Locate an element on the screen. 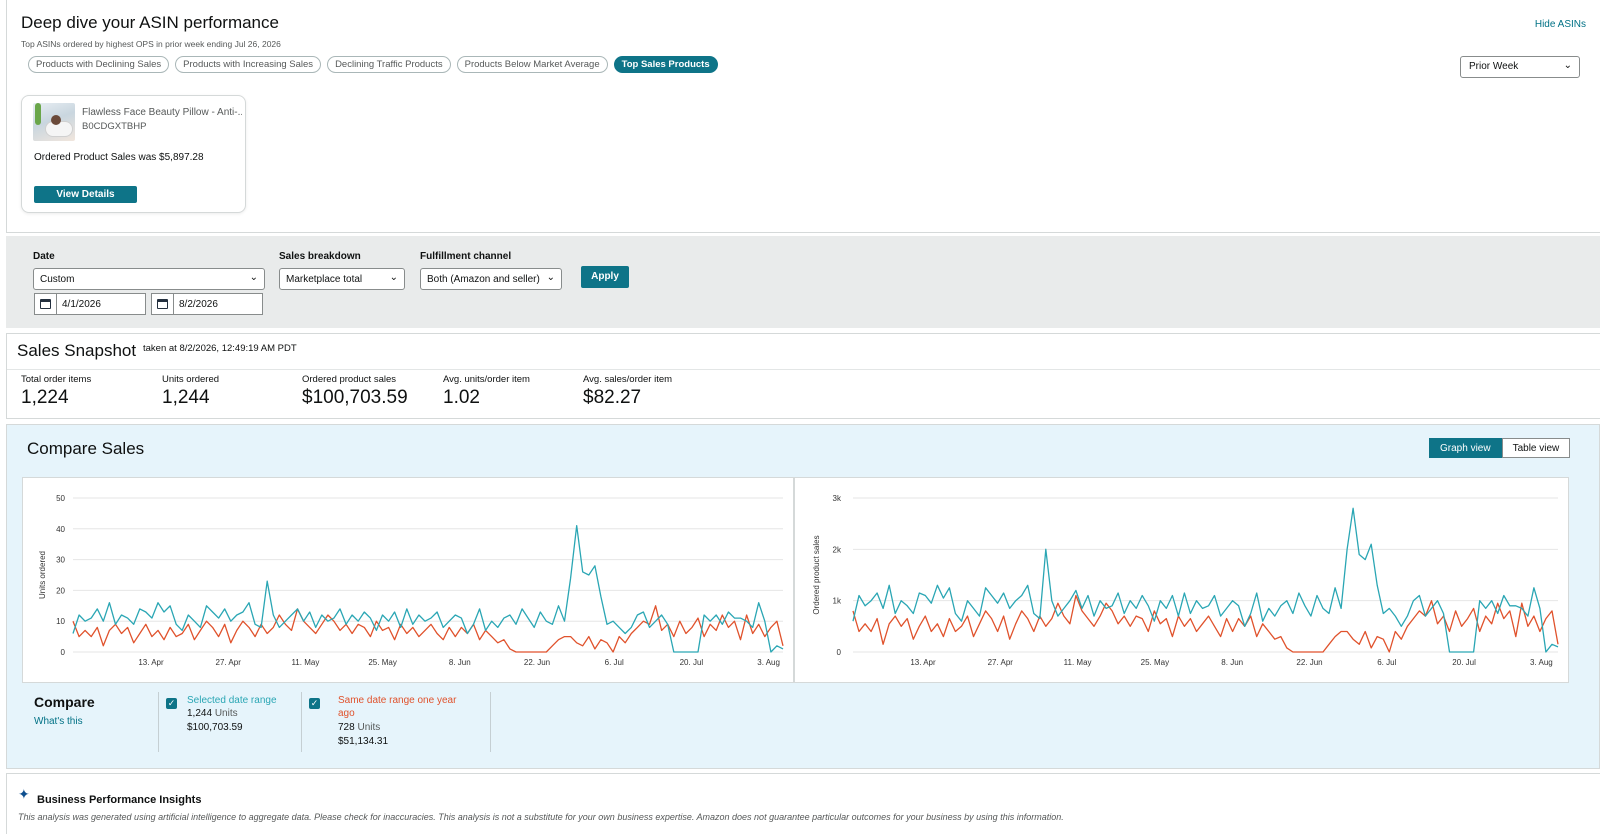 The width and height of the screenshot is (1600, 834). metric-ordered-product-sales: Ordered product sales $100,703.59 is located at coordinates (355, 391).